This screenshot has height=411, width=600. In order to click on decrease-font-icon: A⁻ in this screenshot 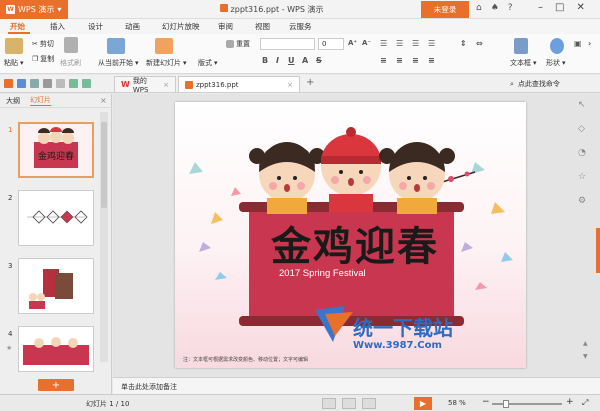, I will do `click(366, 43)`.